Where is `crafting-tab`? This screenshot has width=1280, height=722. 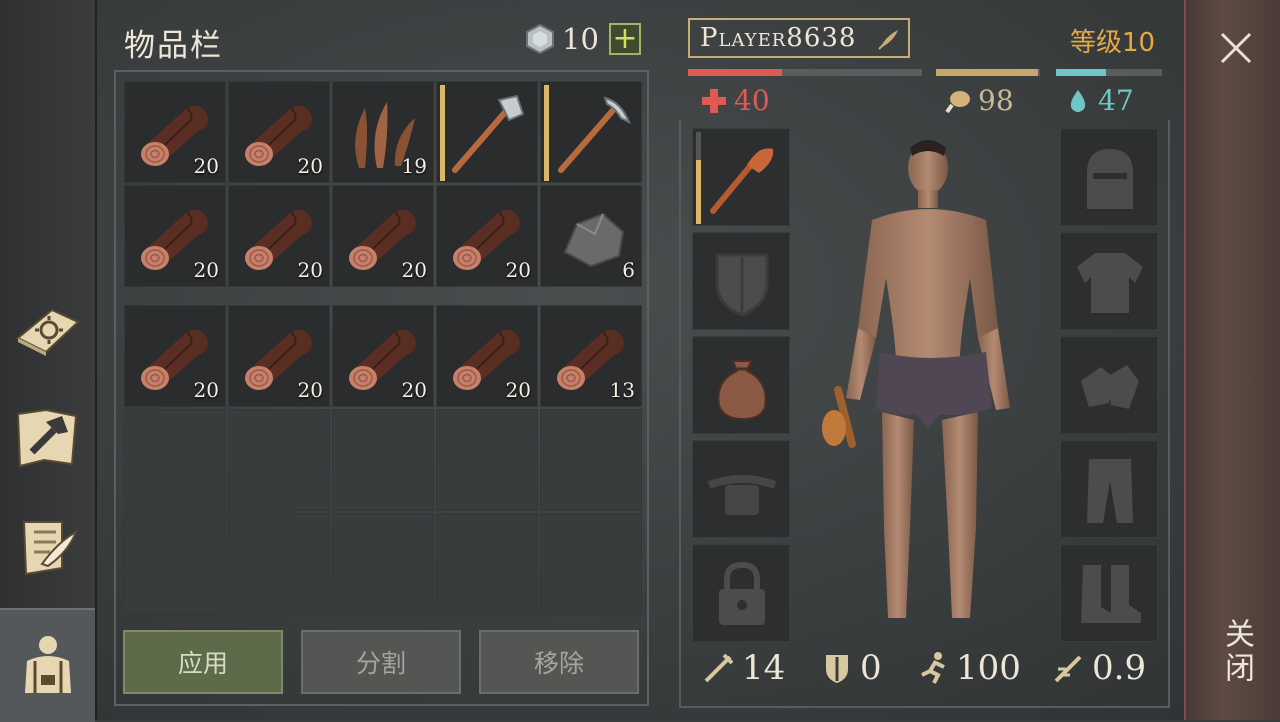 crafting-tab is located at coordinates (47, 437).